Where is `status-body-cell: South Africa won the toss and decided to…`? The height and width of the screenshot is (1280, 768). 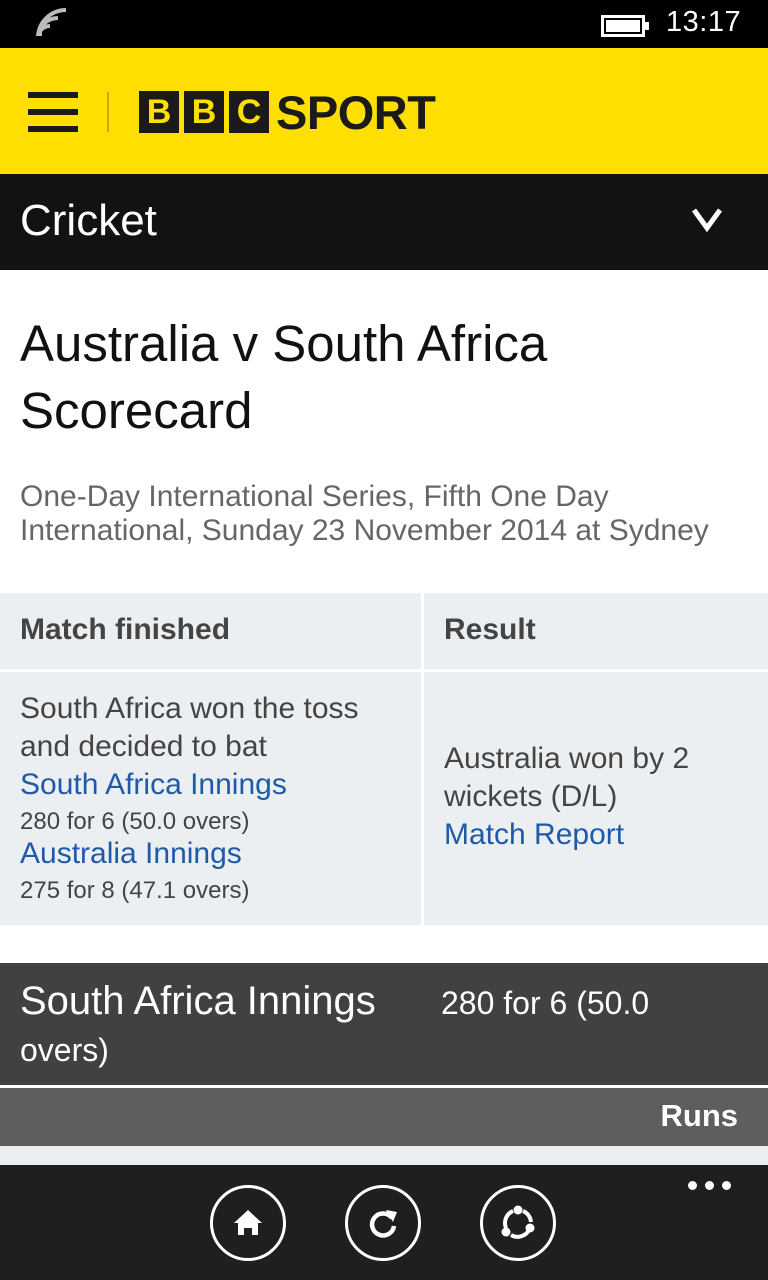 status-body-cell: South Africa won the toss and decided to… is located at coordinates (210, 798).